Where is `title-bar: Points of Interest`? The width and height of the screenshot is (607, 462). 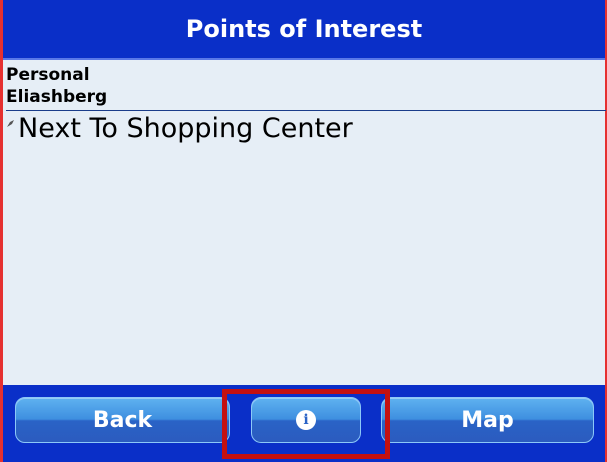 title-bar: Points of Interest is located at coordinates (304, 30).